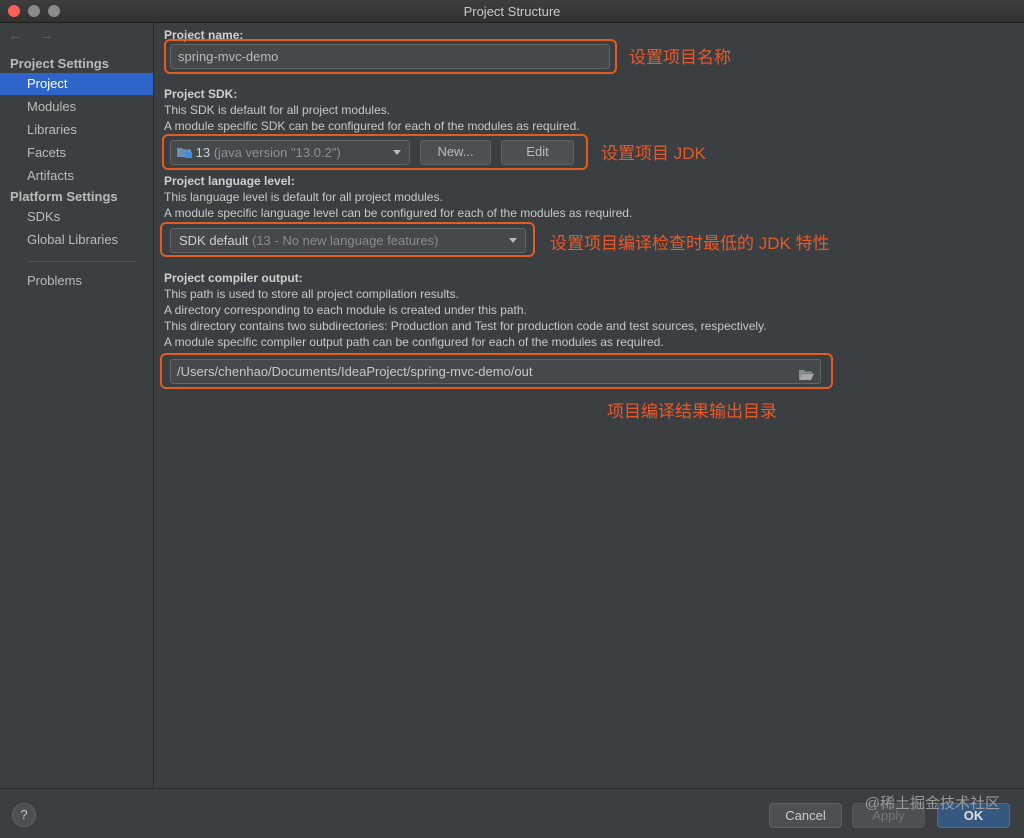  What do you see at coordinates (229, 181) in the screenshot?
I see `language-level-label: Project language level:` at bounding box center [229, 181].